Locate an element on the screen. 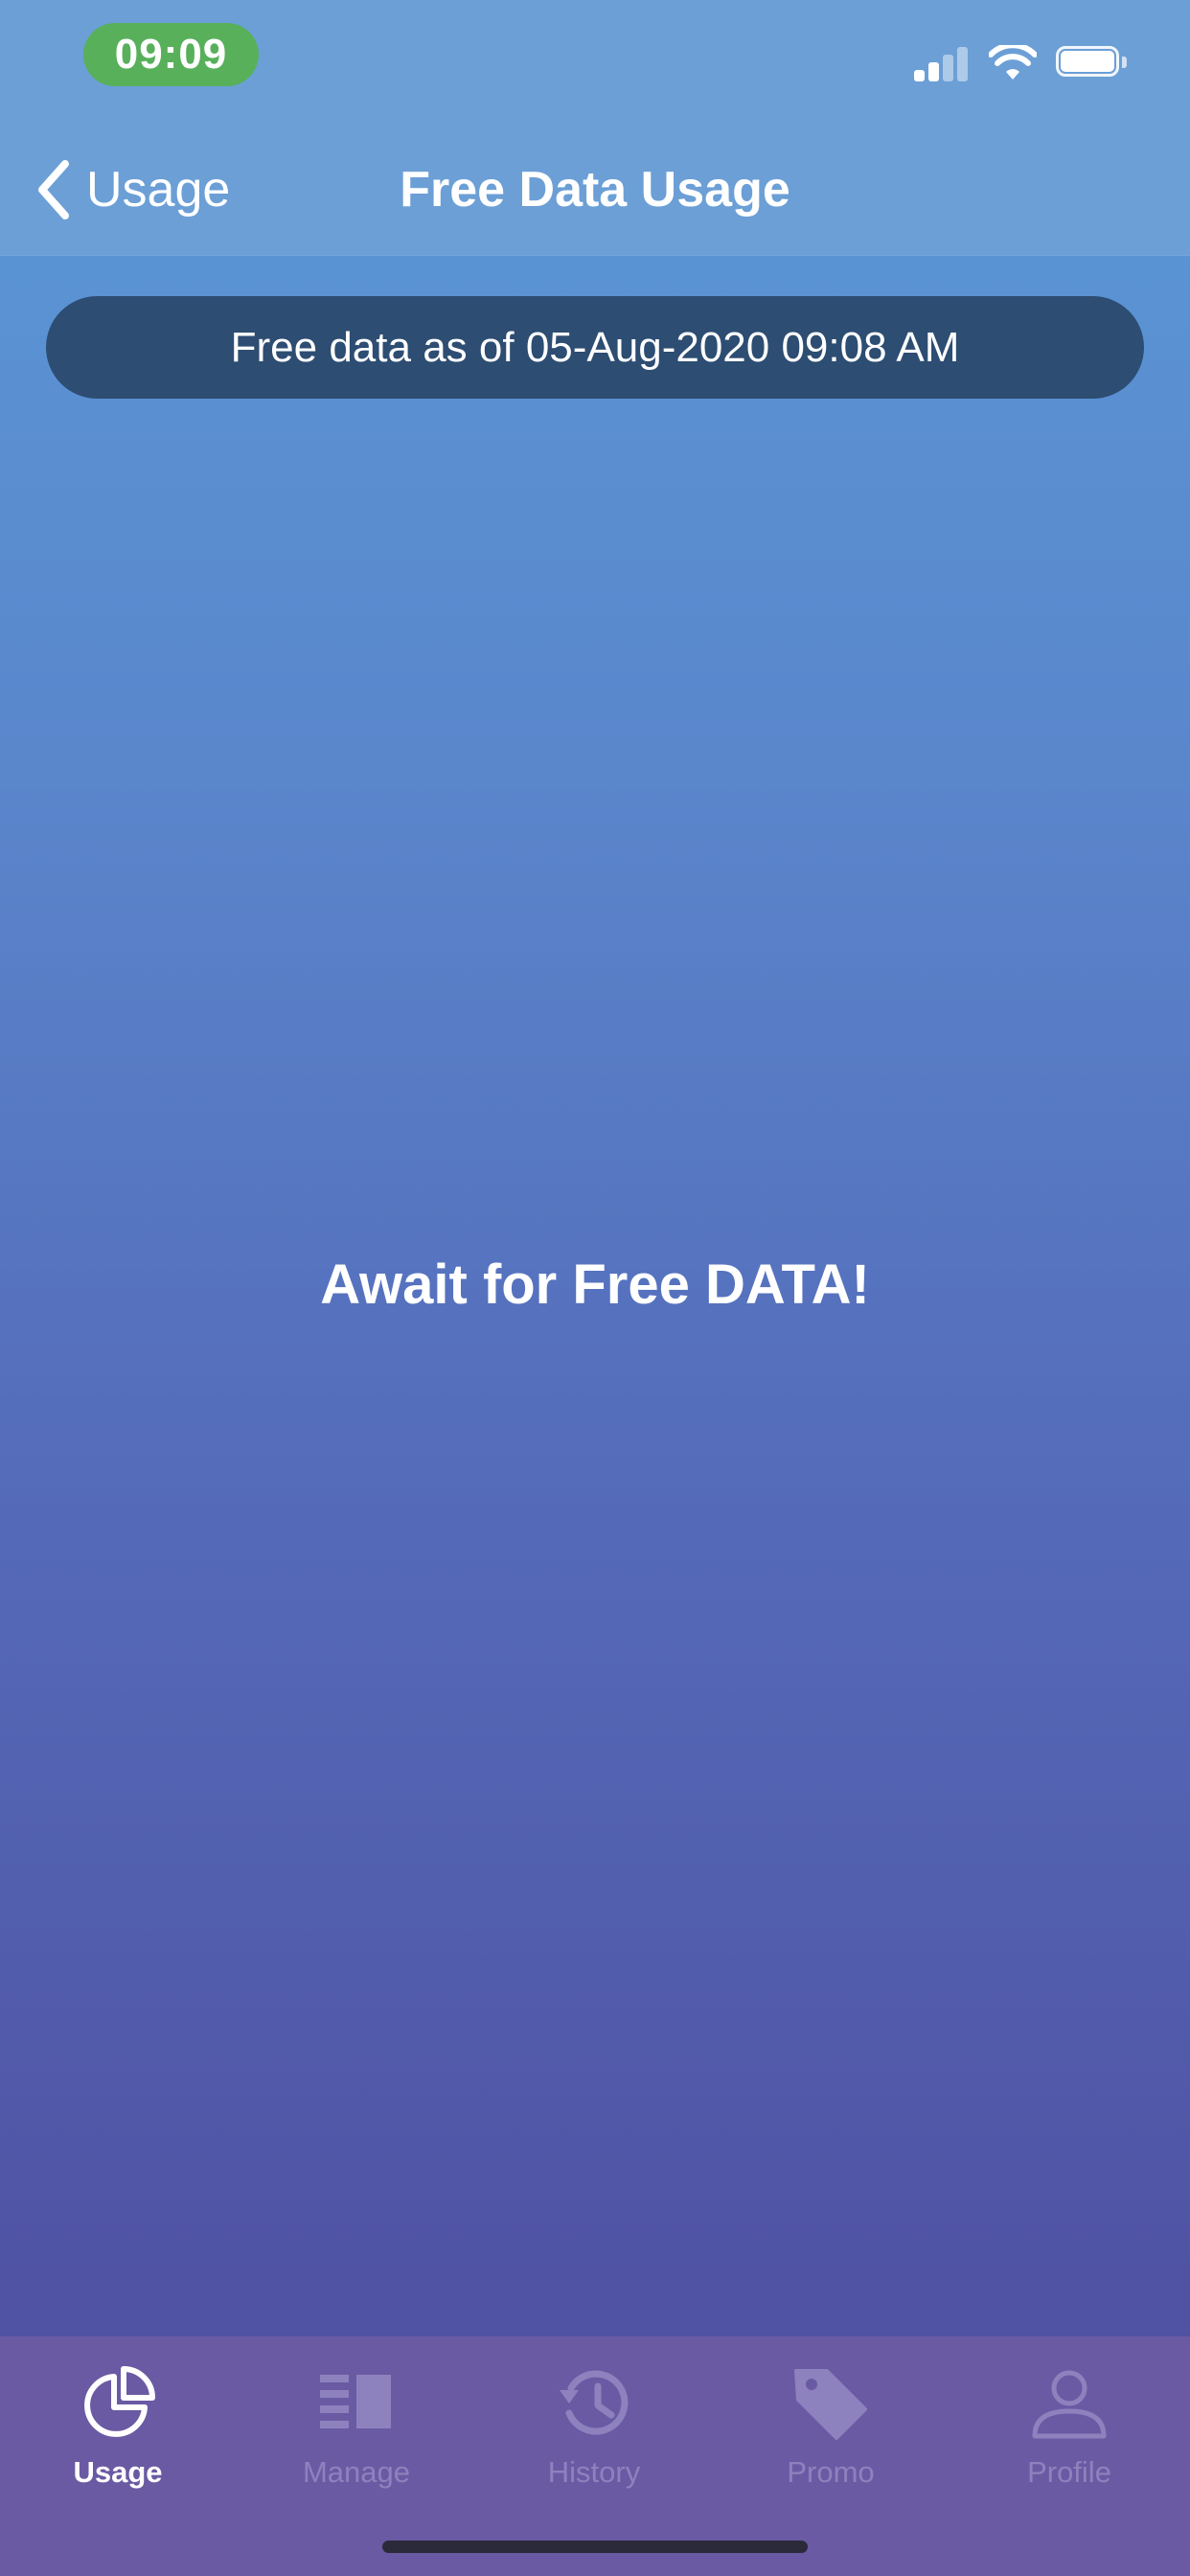 This screenshot has height=2576, width=1190. page-title: Free Data Usage is located at coordinates (595, 190).